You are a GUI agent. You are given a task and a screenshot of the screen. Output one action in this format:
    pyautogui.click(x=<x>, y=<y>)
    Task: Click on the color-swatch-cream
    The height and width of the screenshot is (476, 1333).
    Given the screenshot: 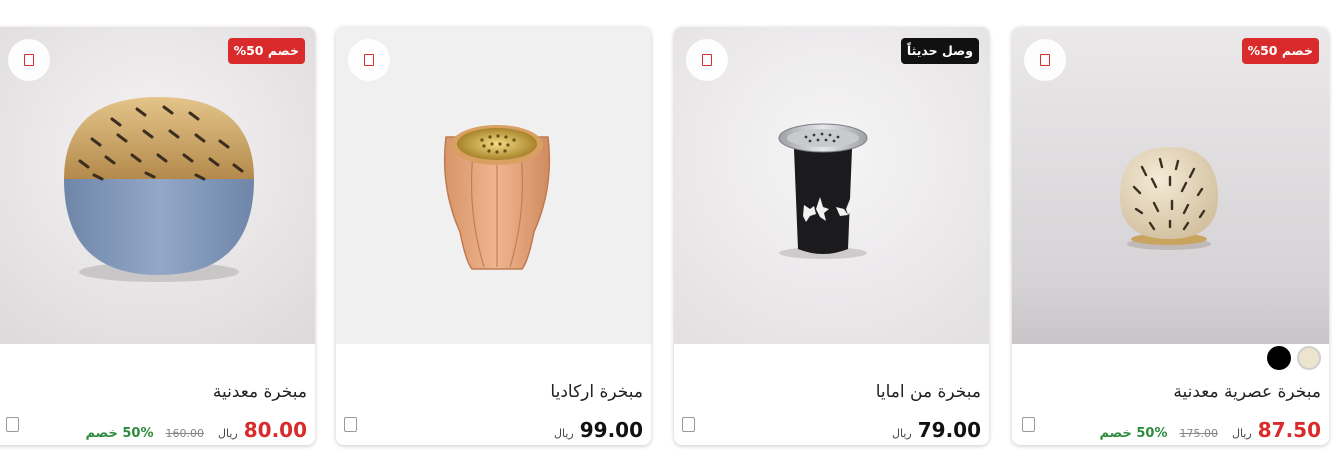 What is the action you would take?
    pyautogui.click(x=1309, y=358)
    